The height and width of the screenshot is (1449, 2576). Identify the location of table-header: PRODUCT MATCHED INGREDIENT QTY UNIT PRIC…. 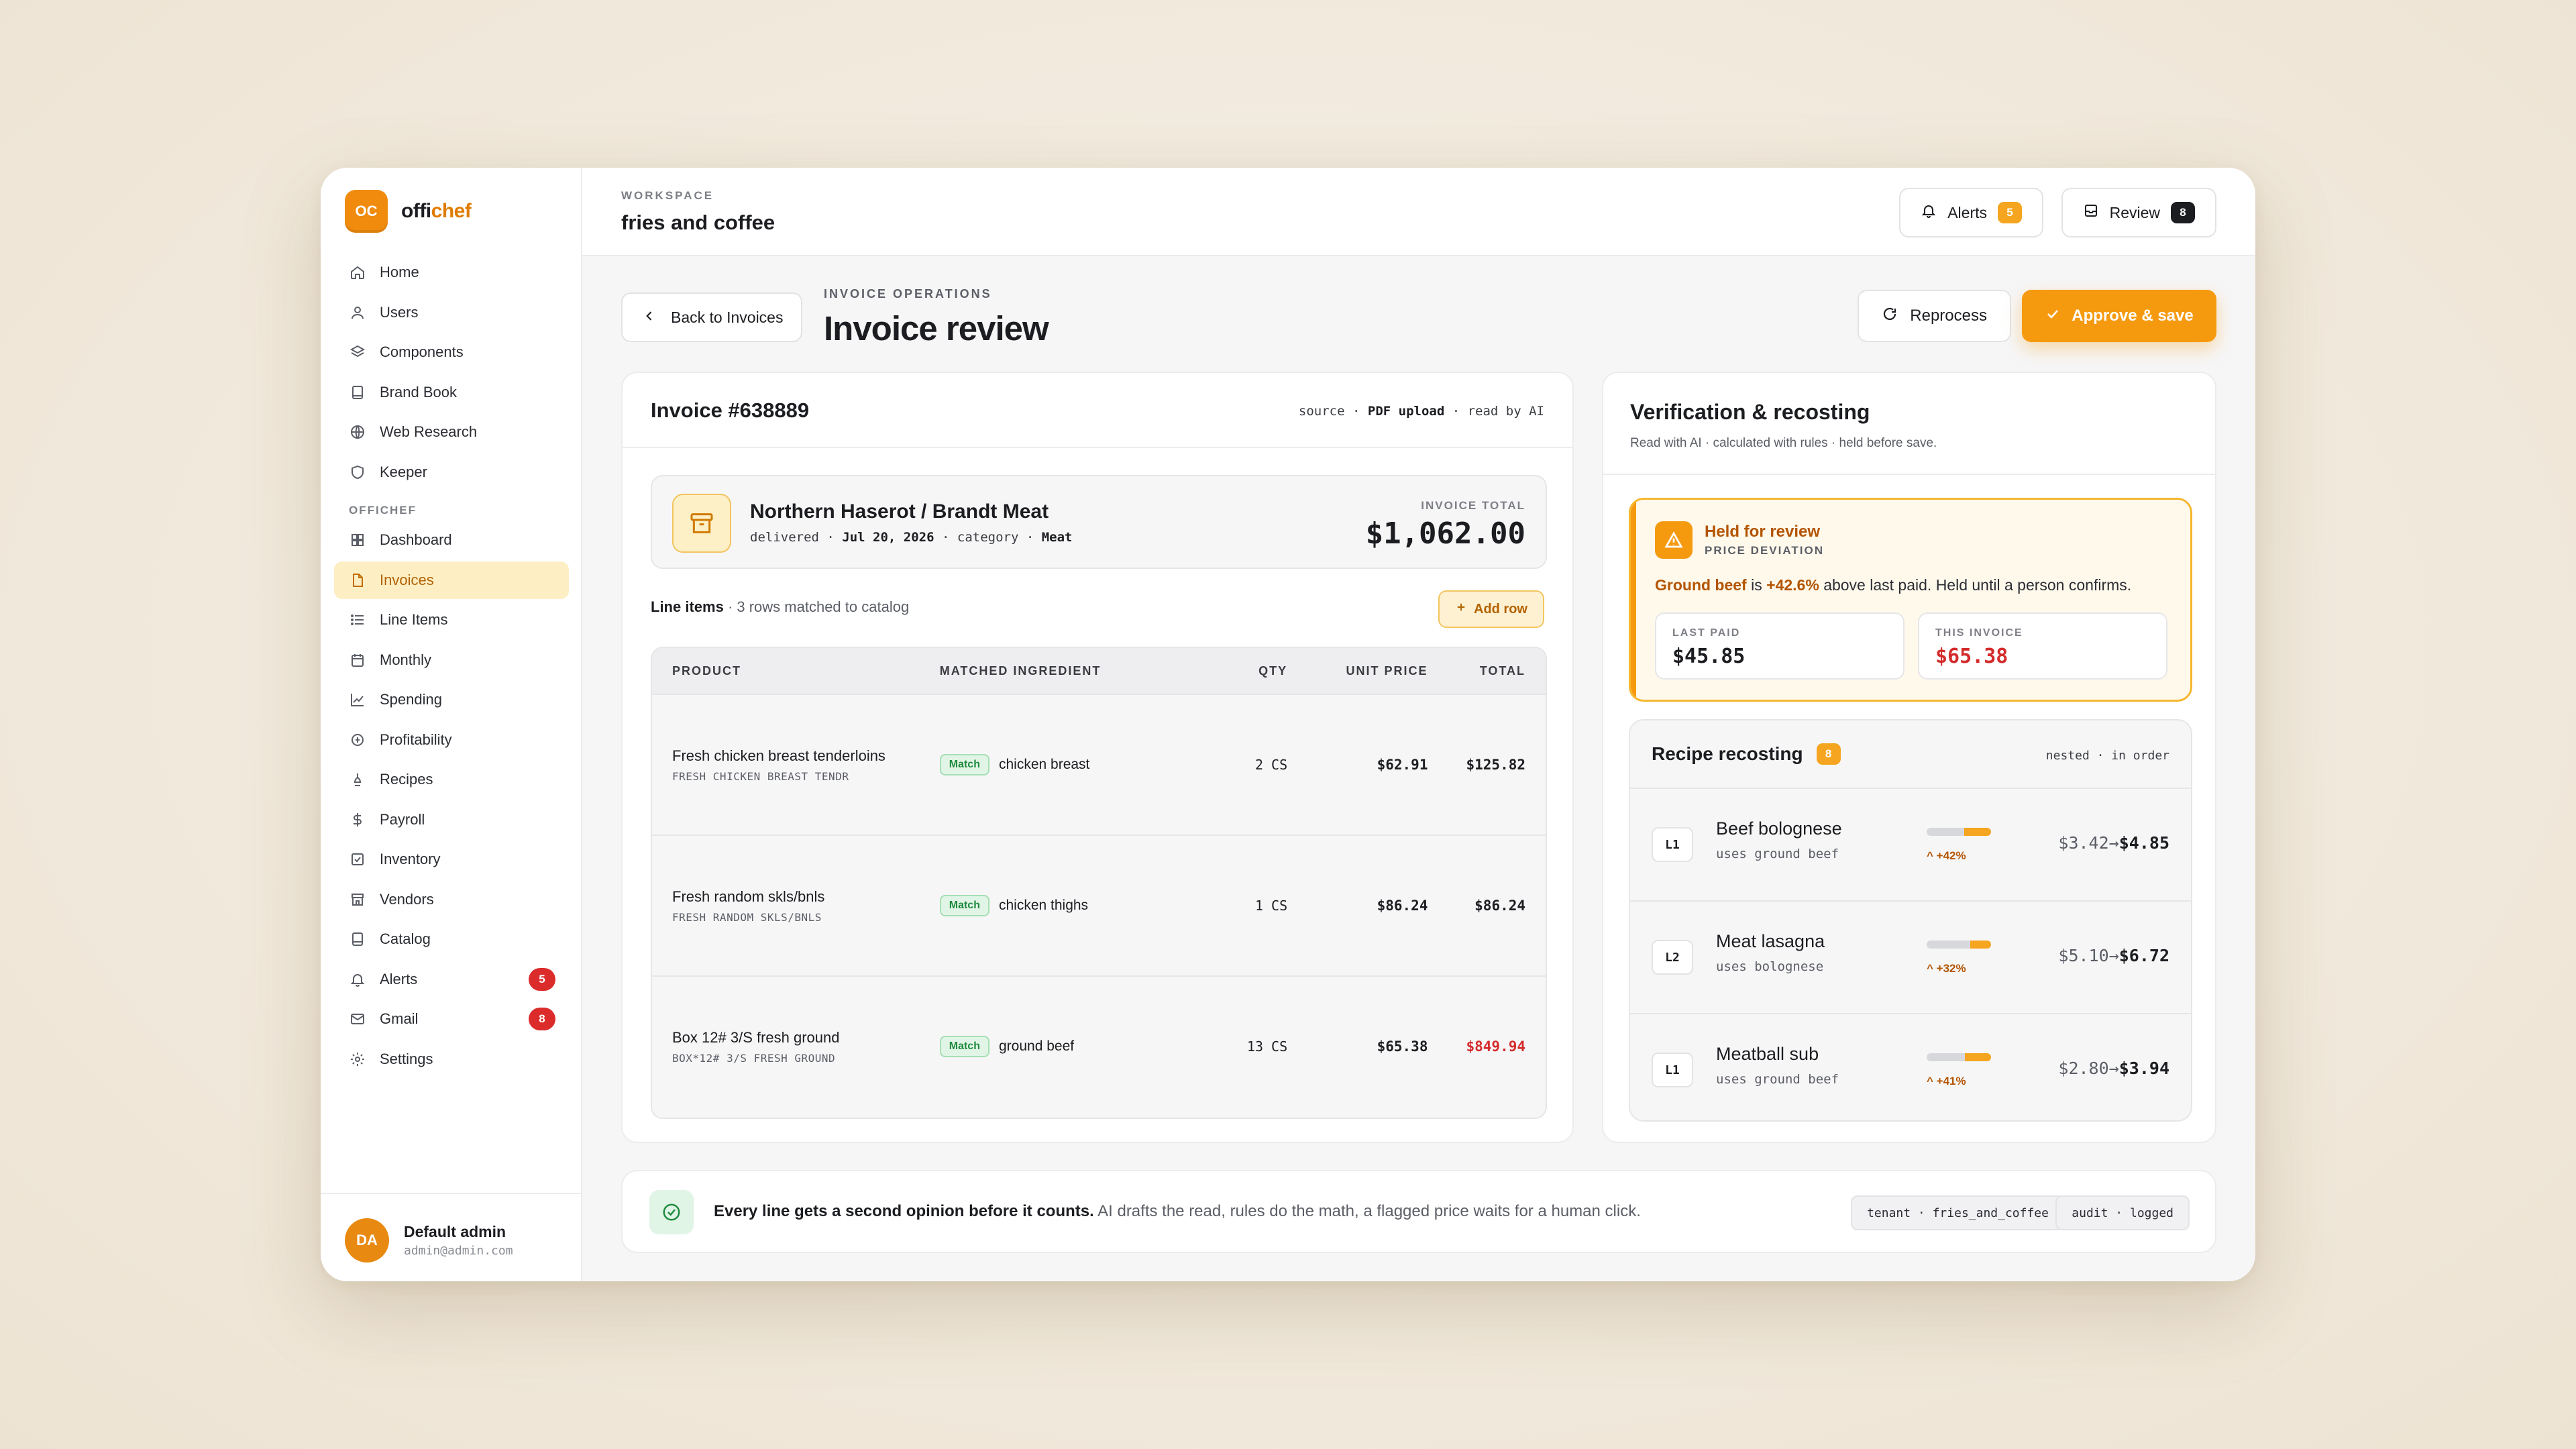
(1099, 671).